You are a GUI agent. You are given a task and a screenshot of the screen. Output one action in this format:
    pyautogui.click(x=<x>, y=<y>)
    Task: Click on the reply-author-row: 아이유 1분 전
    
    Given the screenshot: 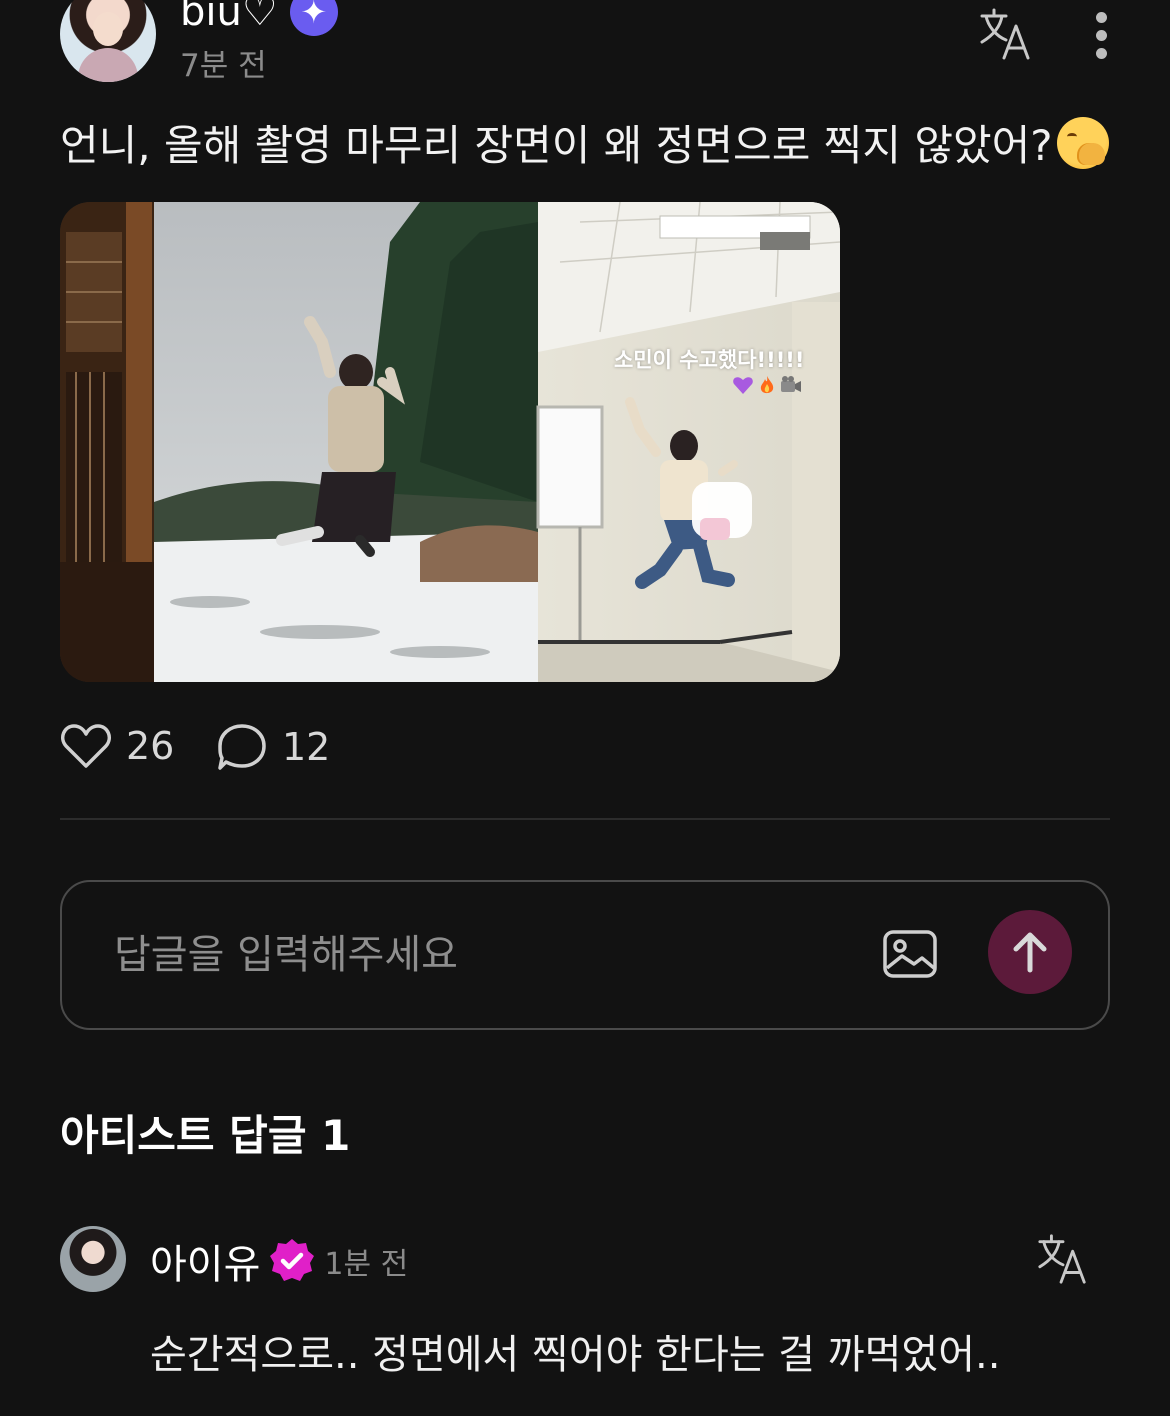 What is the action you would take?
    pyautogui.click(x=279, y=1261)
    